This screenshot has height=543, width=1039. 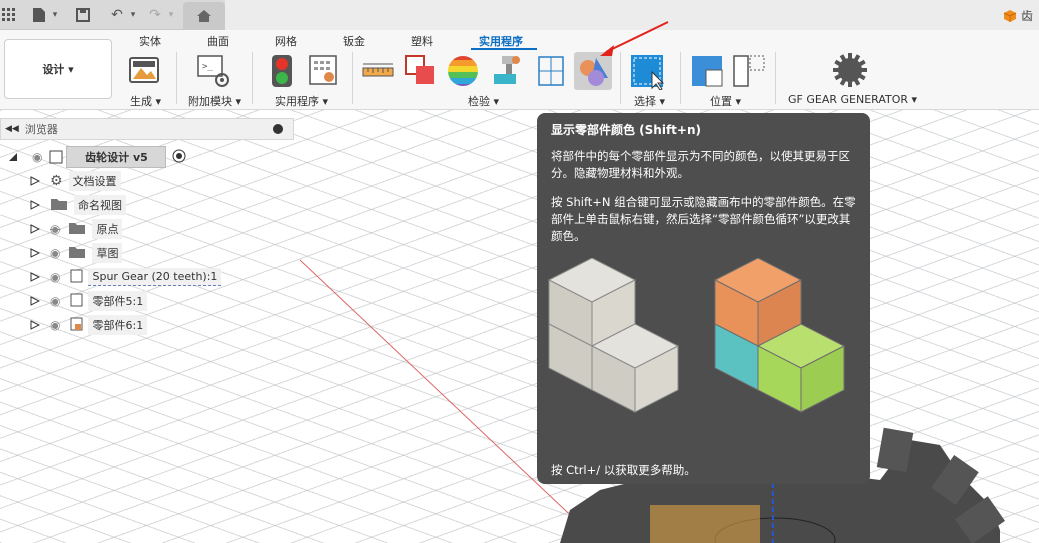 What do you see at coordinates (725, 101) in the screenshot?
I see `group-position-label: 位置 ▾` at bounding box center [725, 101].